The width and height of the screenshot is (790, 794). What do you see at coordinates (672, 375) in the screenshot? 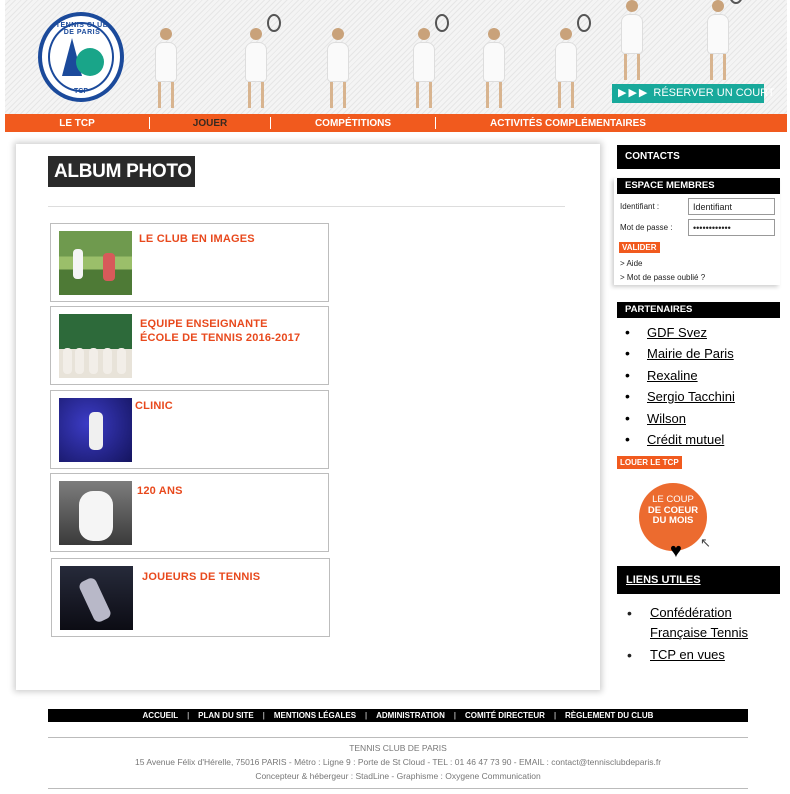
I see `partner-link: Rexaline` at bounding box center [672, 375].